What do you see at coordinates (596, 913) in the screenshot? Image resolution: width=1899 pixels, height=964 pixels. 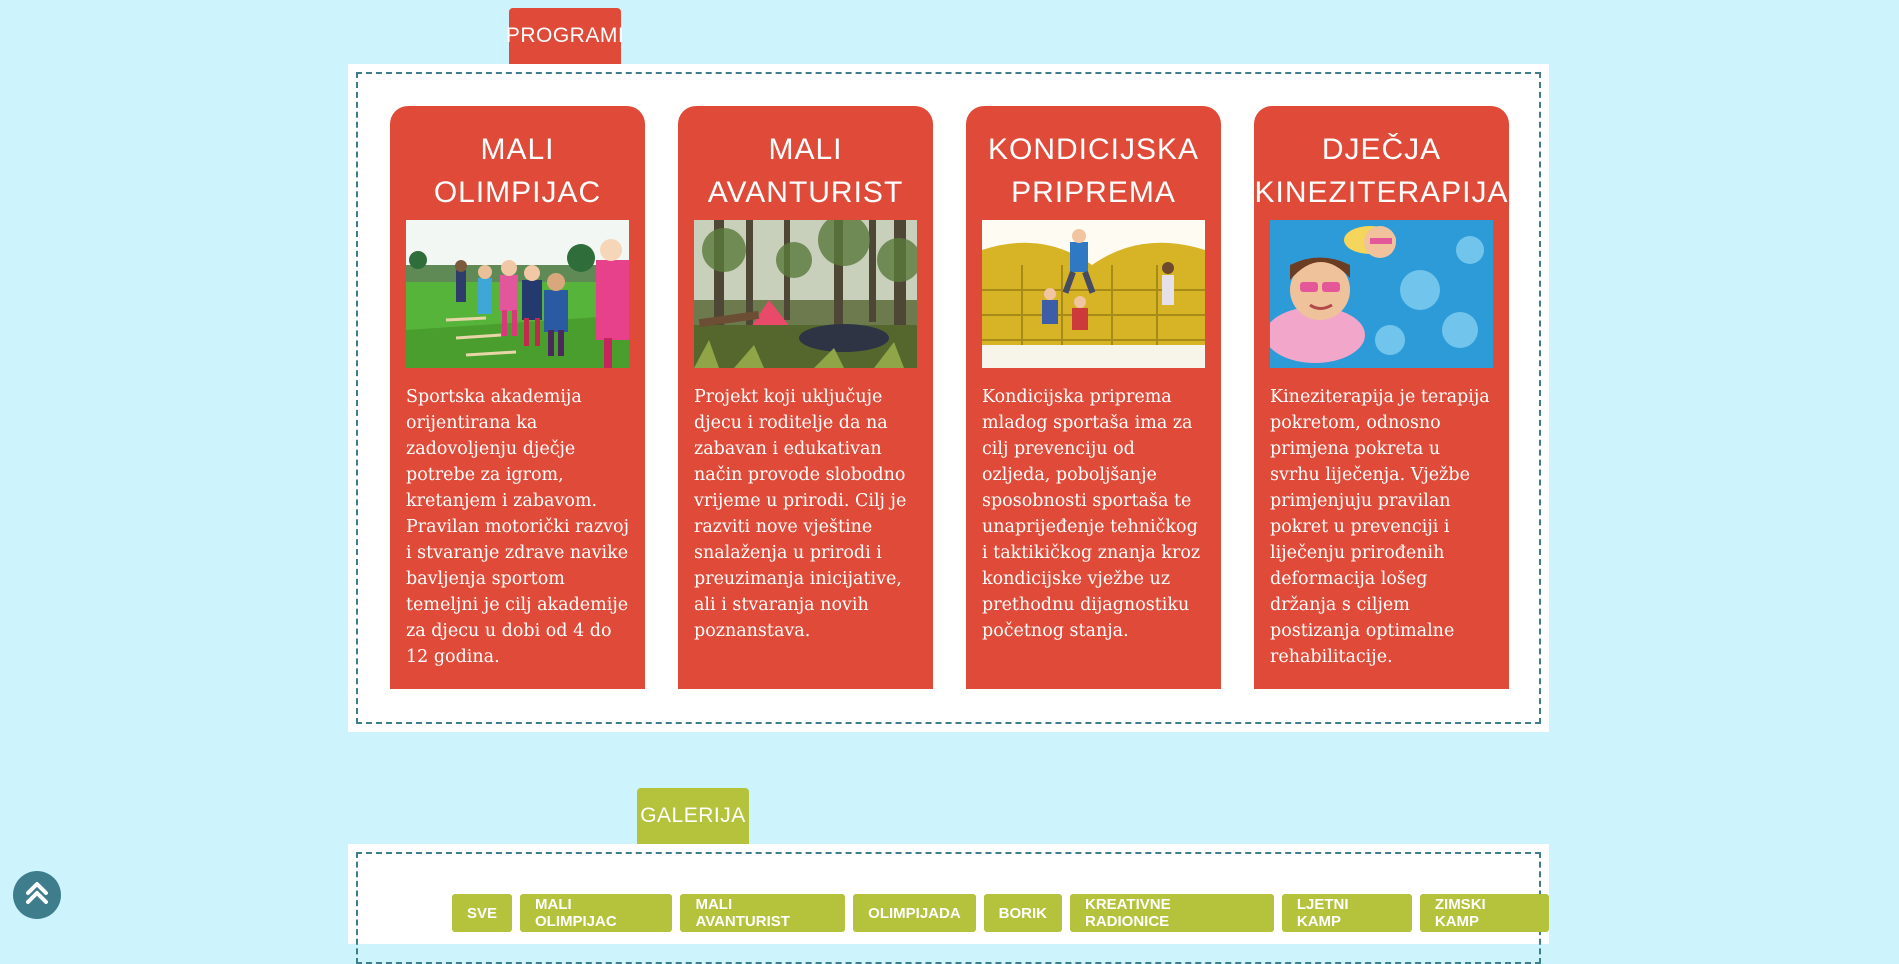 I see `filter-mali-olimpijac: MALI OLIMPIJAC` at bounding box center [596, 913].